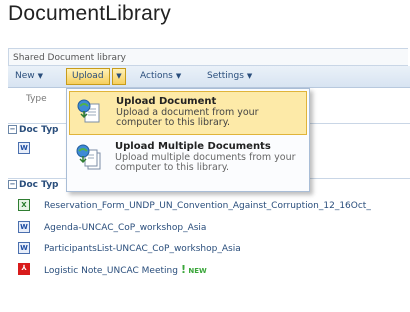 The width and height of the screenshot is (410, 312). What do you see at coordinates (193, 146) in the screenshot?
I see `upload-multiple-title: Upload Multiple Documents` at bounding box center [193, 146].